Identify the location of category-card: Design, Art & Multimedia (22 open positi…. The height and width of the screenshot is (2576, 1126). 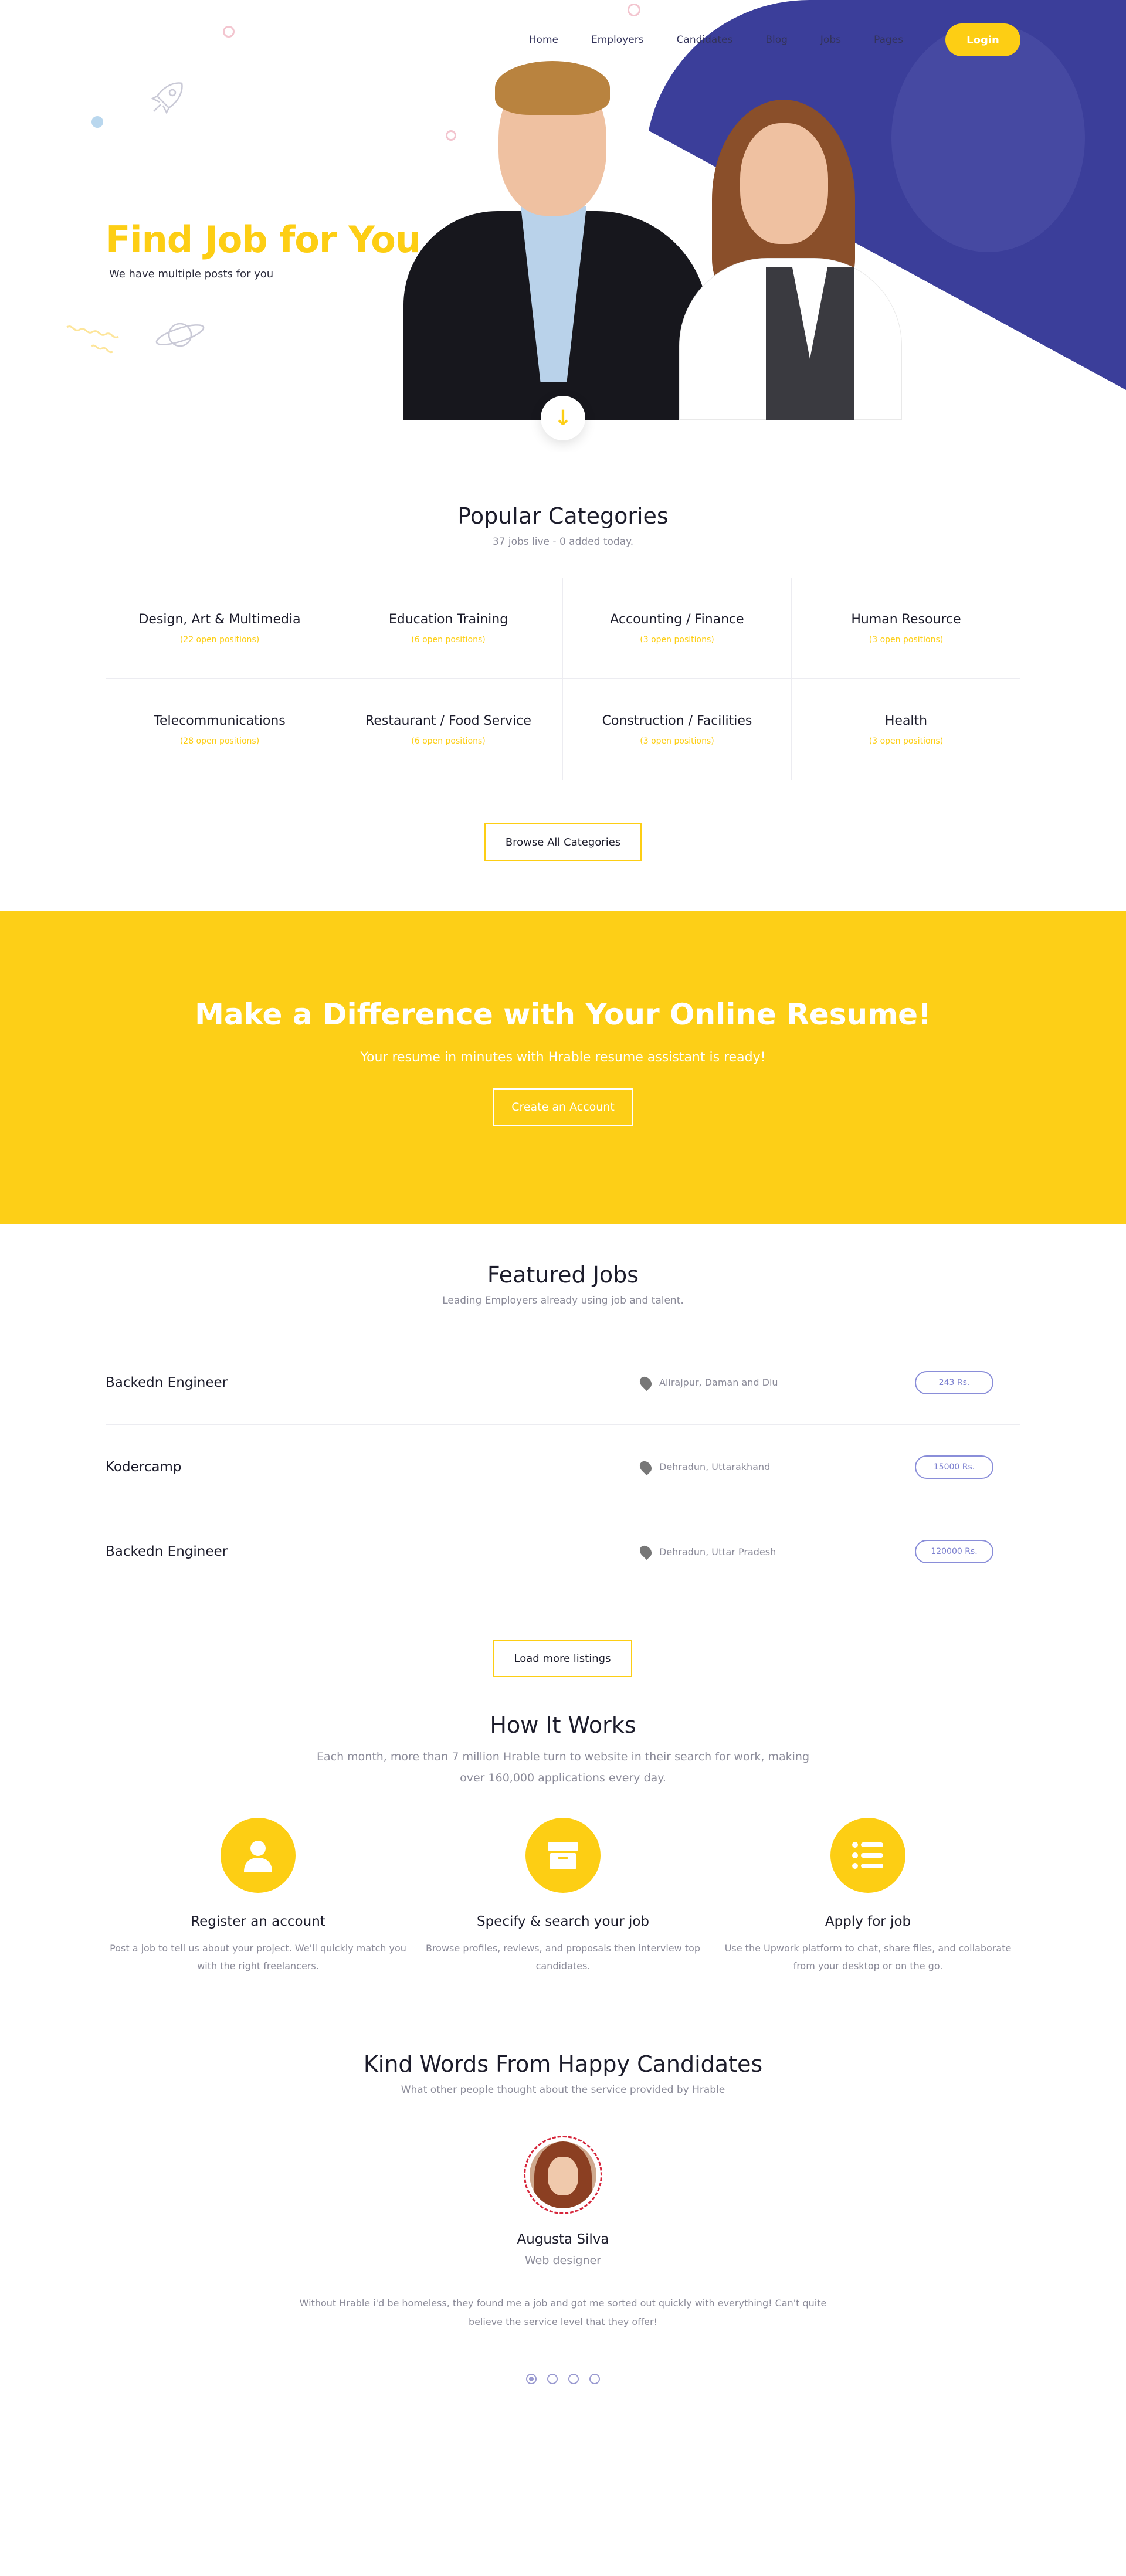
(220, 628).